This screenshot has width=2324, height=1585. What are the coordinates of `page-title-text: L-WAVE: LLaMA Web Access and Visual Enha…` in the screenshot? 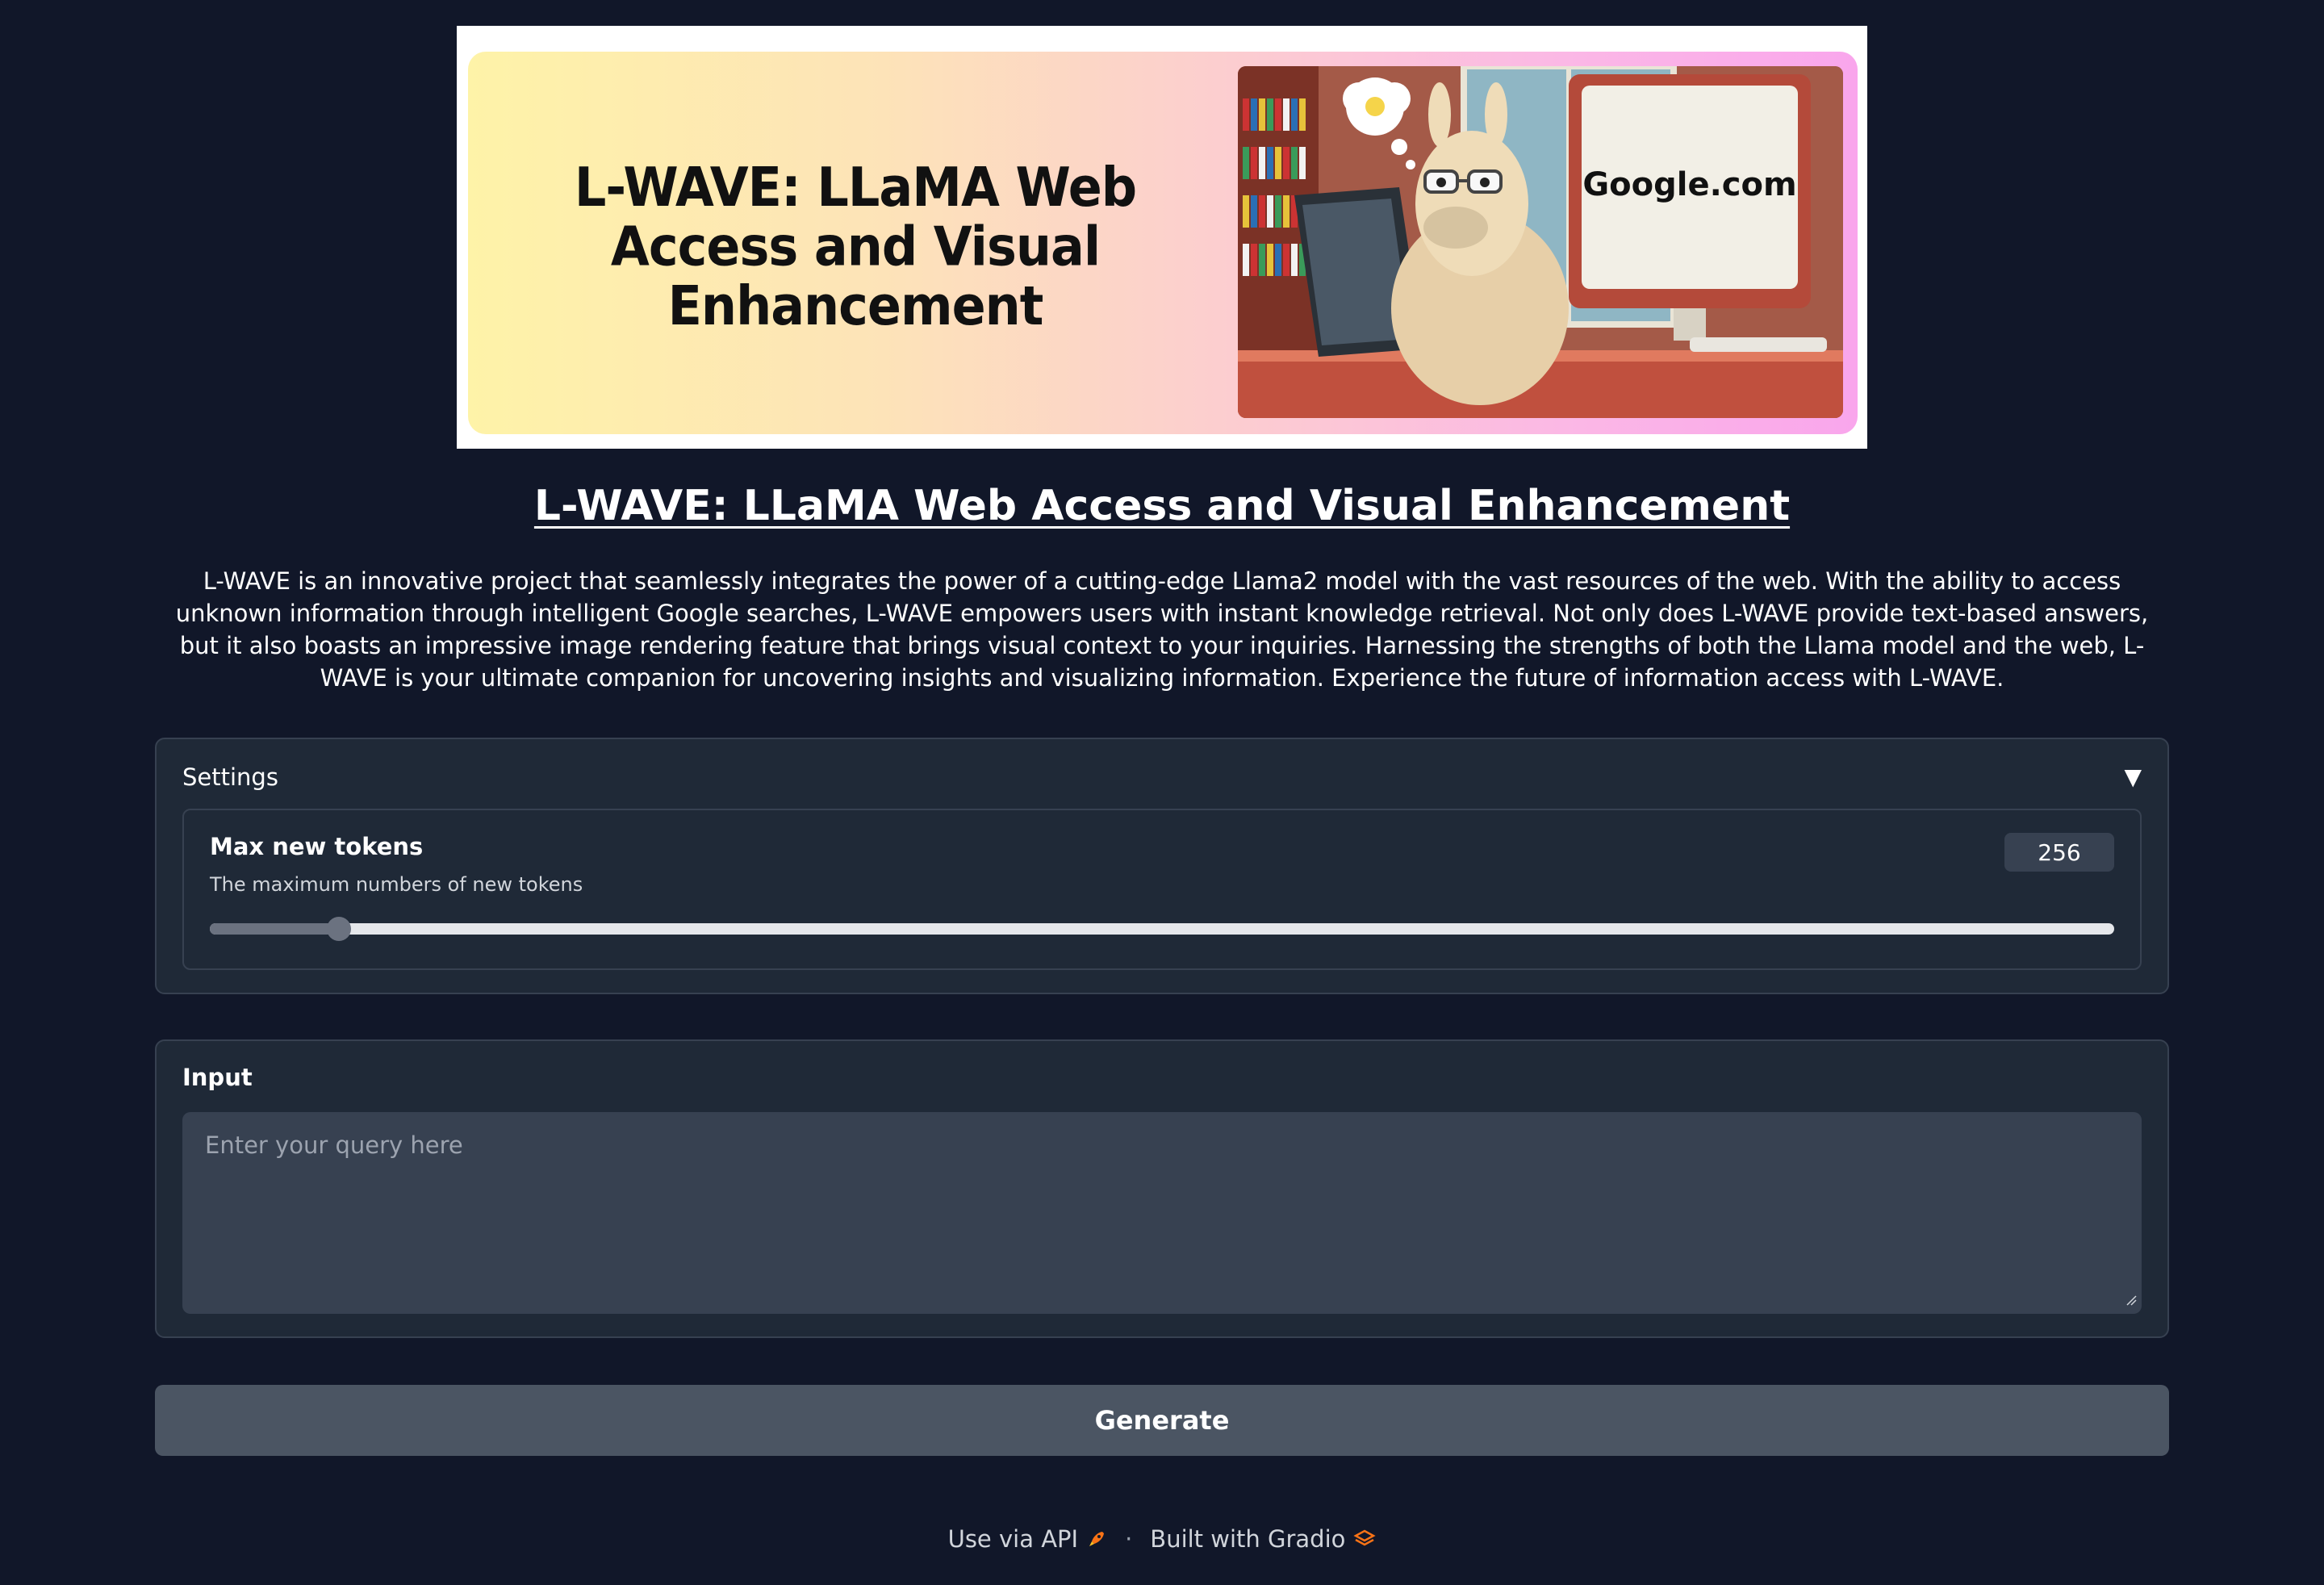 It's located at (1162, 506).